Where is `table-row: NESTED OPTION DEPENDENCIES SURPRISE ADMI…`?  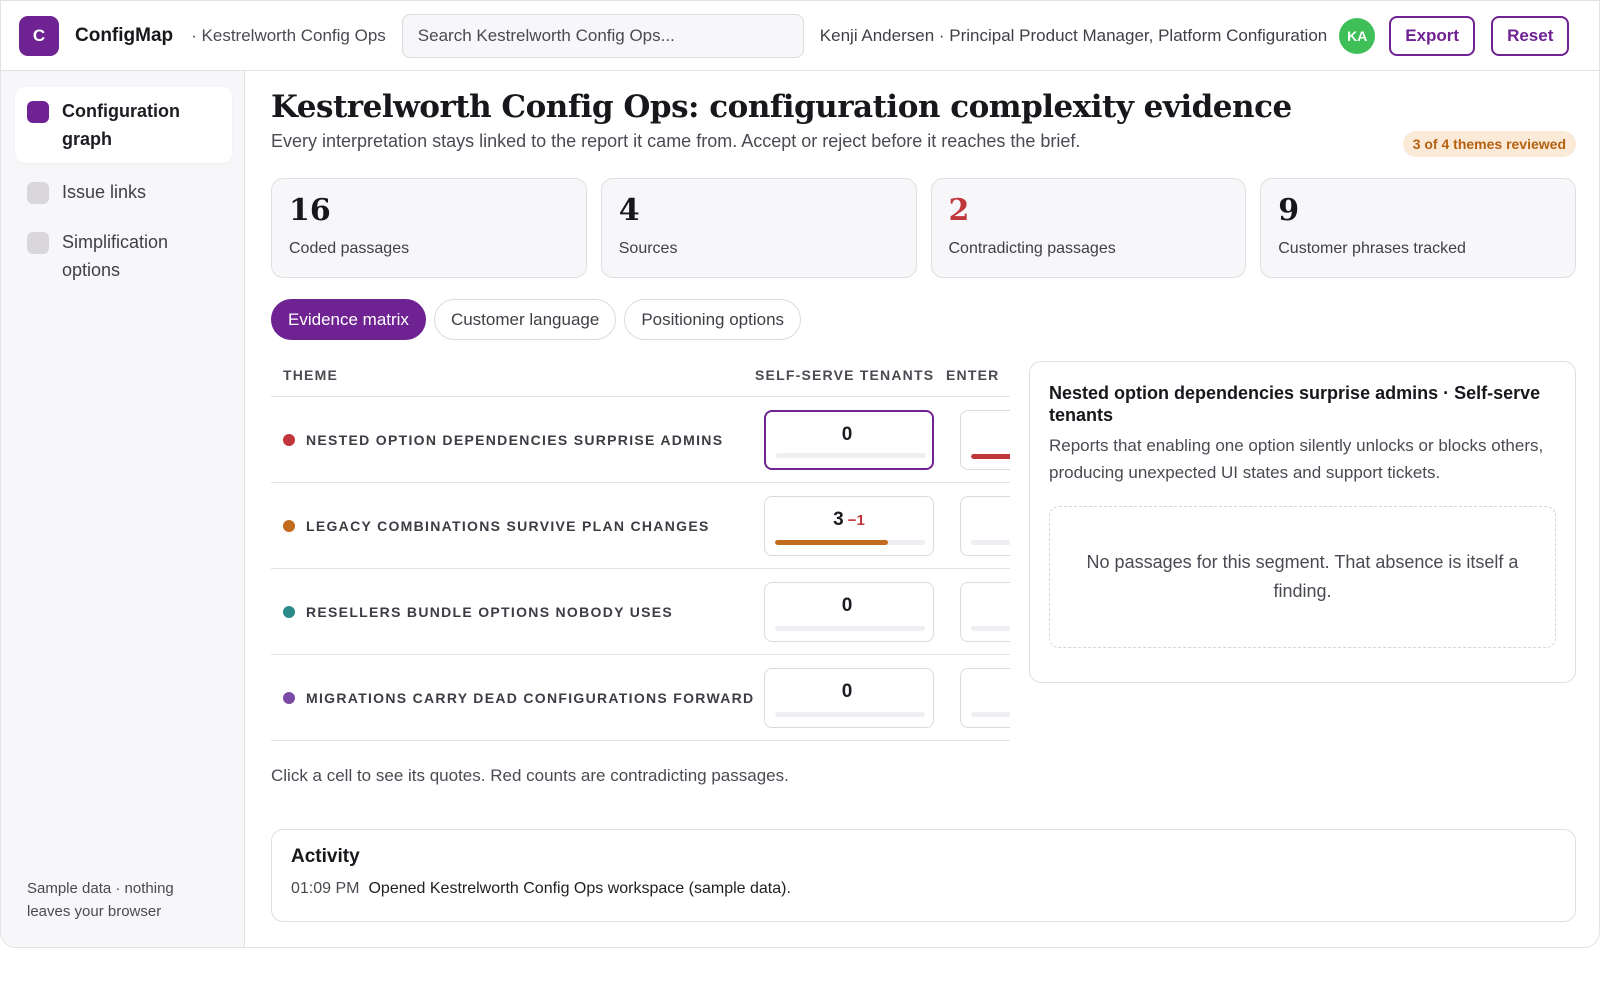
table-row: NESTED OPTION DEPENDENCIES SURPRISE ADMI… is located at coordinates (640, 440).